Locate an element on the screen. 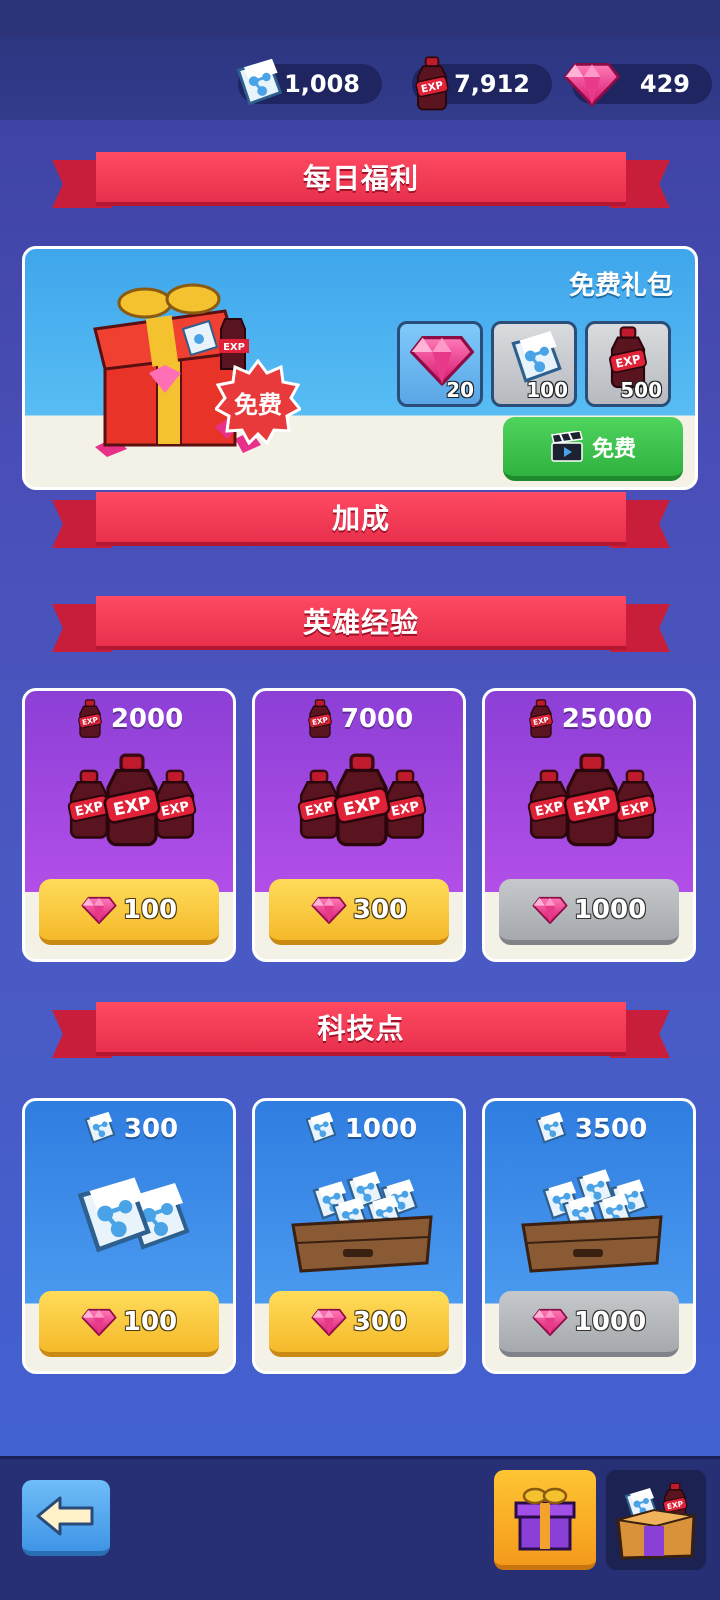  gems-counter: 429 is located at coordinates (642, 84).